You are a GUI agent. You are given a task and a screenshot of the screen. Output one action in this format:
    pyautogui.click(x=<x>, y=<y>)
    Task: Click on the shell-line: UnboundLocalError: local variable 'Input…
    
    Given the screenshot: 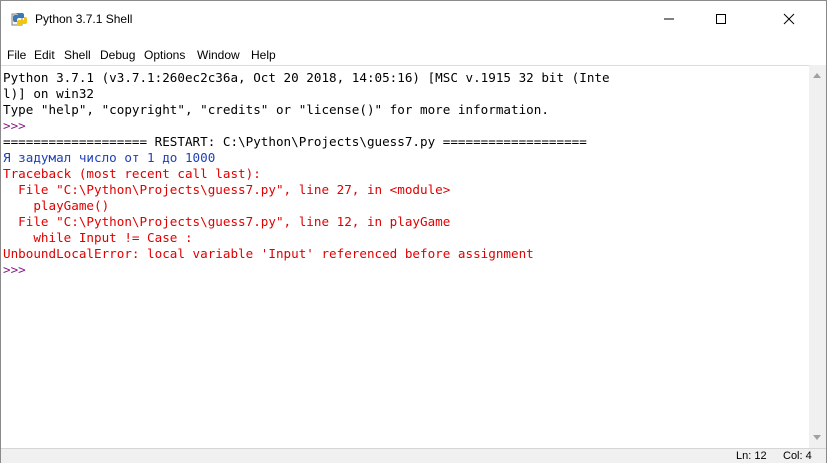 What is the action you would take?
    pyautogui.click(x=268, y=253)
    